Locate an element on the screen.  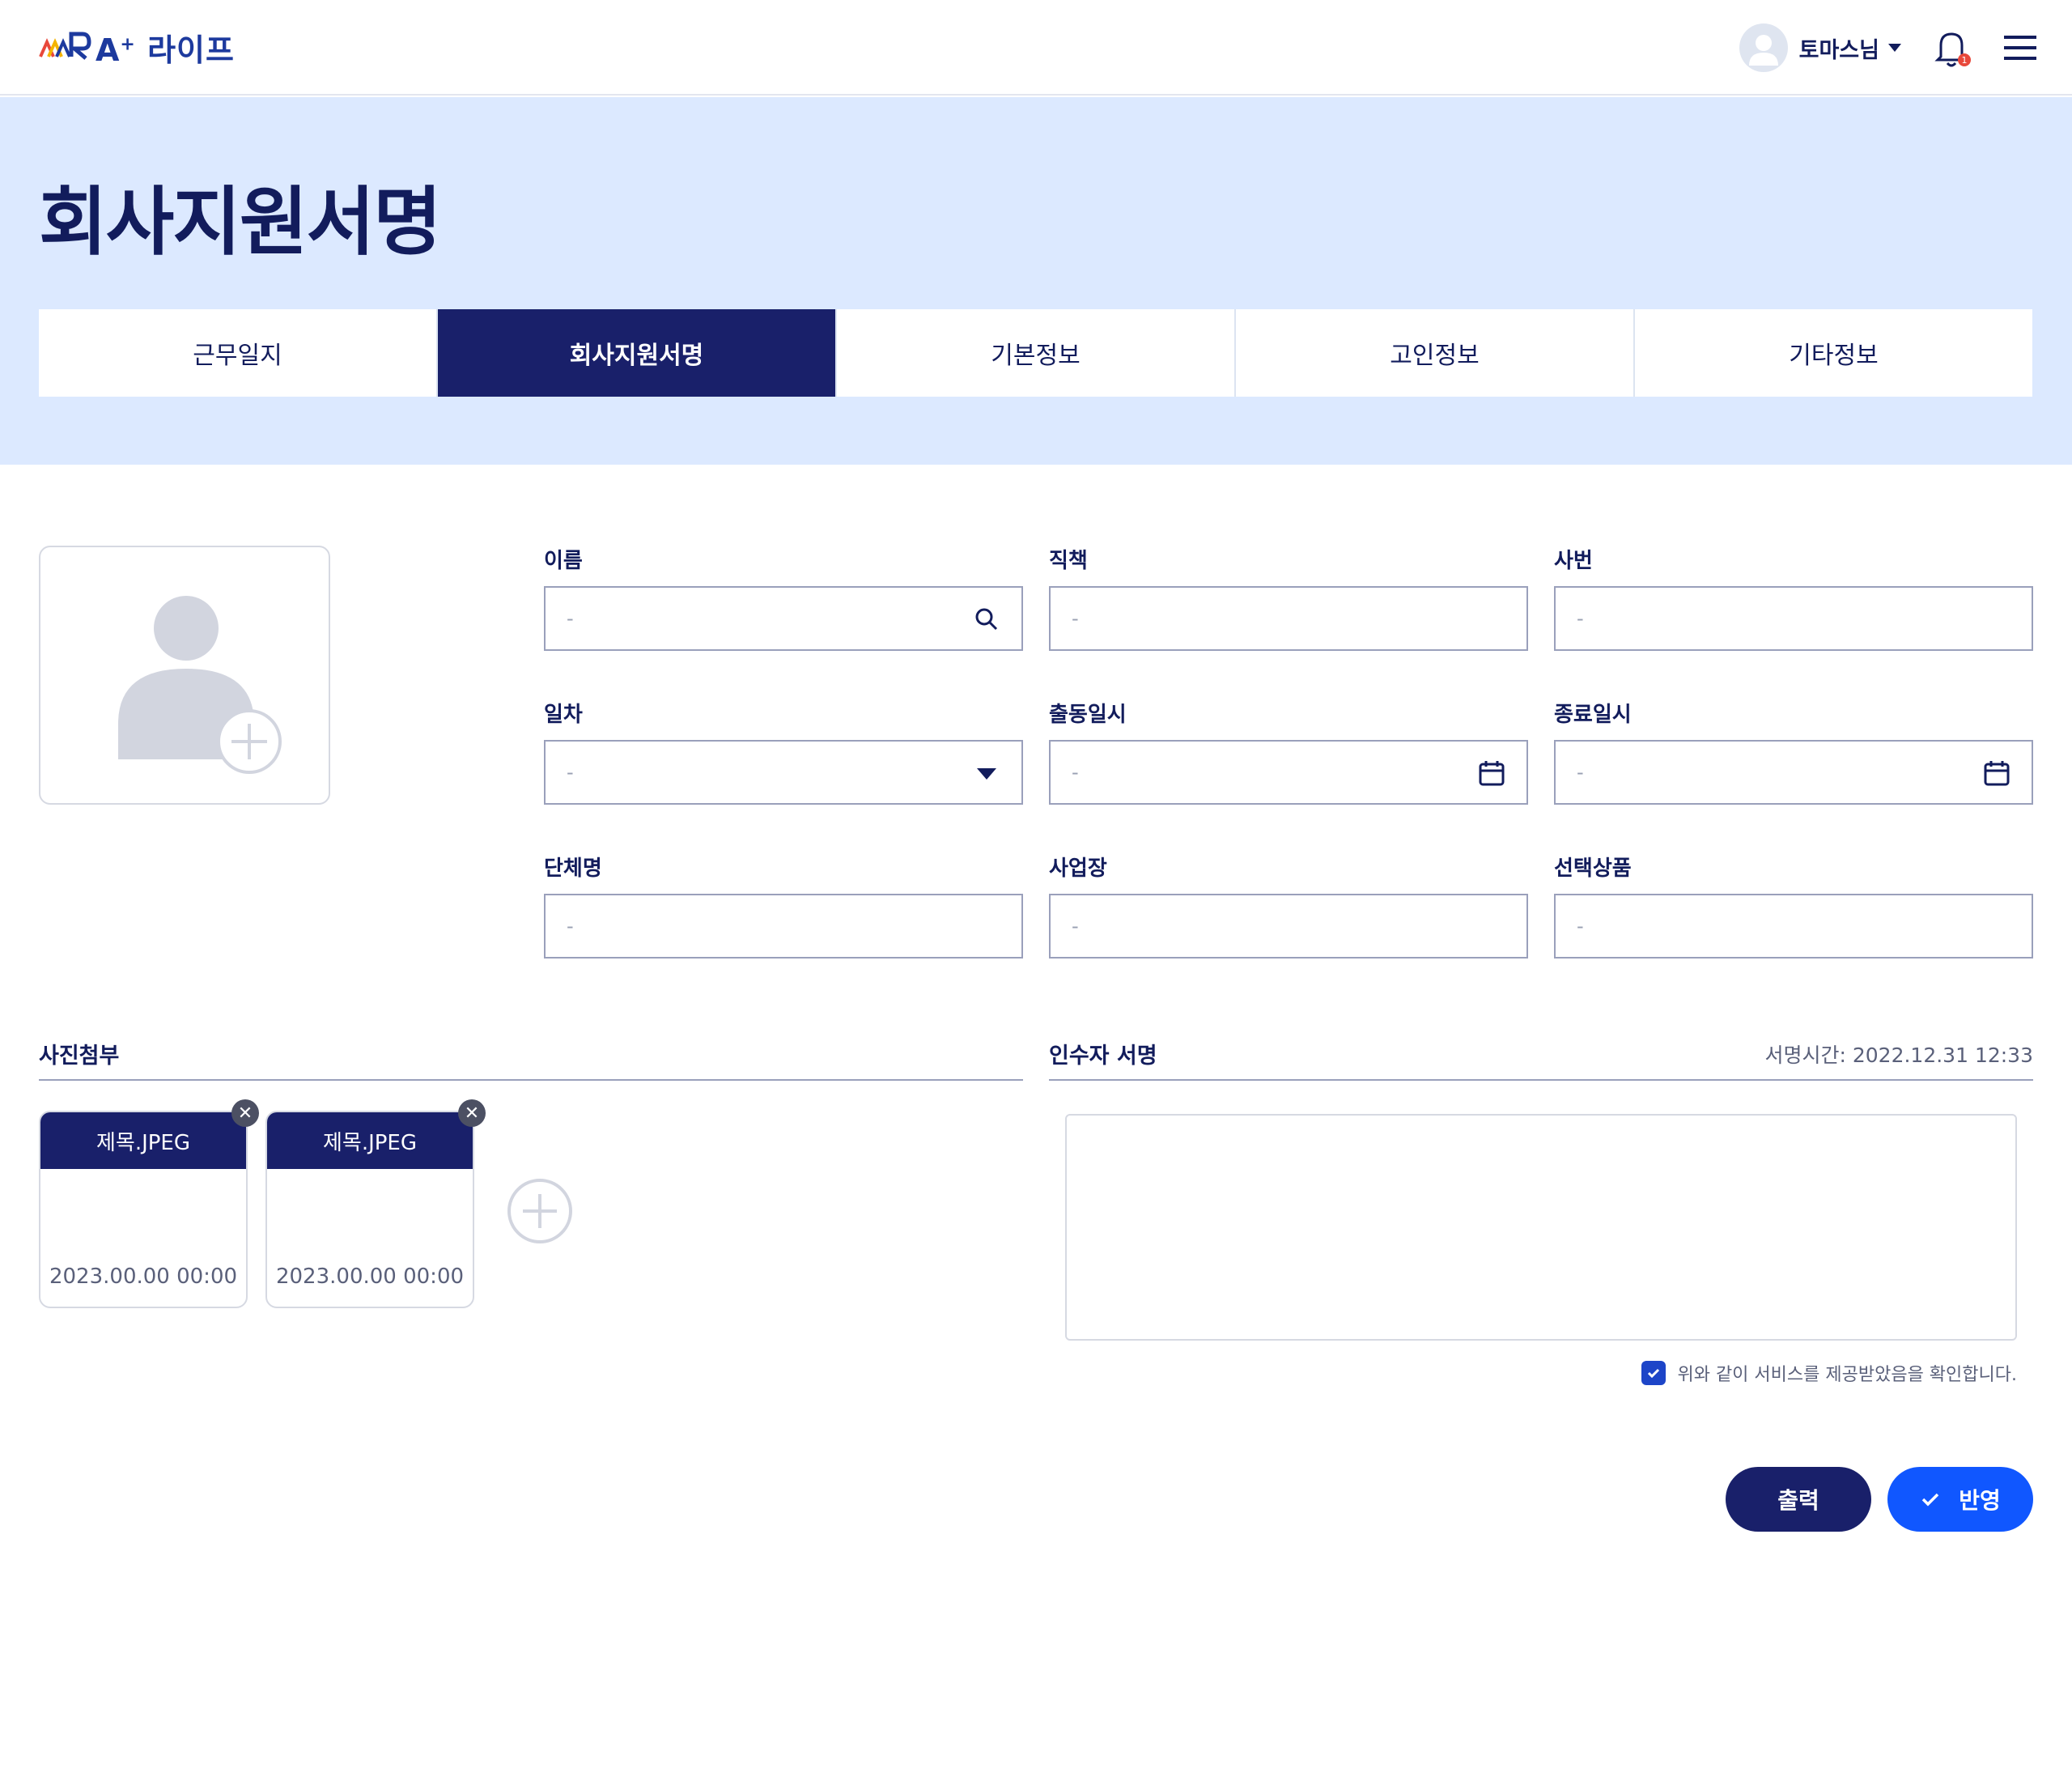
tab-bar: 근무일지 회사지원서명 기본정보 고인정보 기타정보 is located at coordinates (1035, 353).